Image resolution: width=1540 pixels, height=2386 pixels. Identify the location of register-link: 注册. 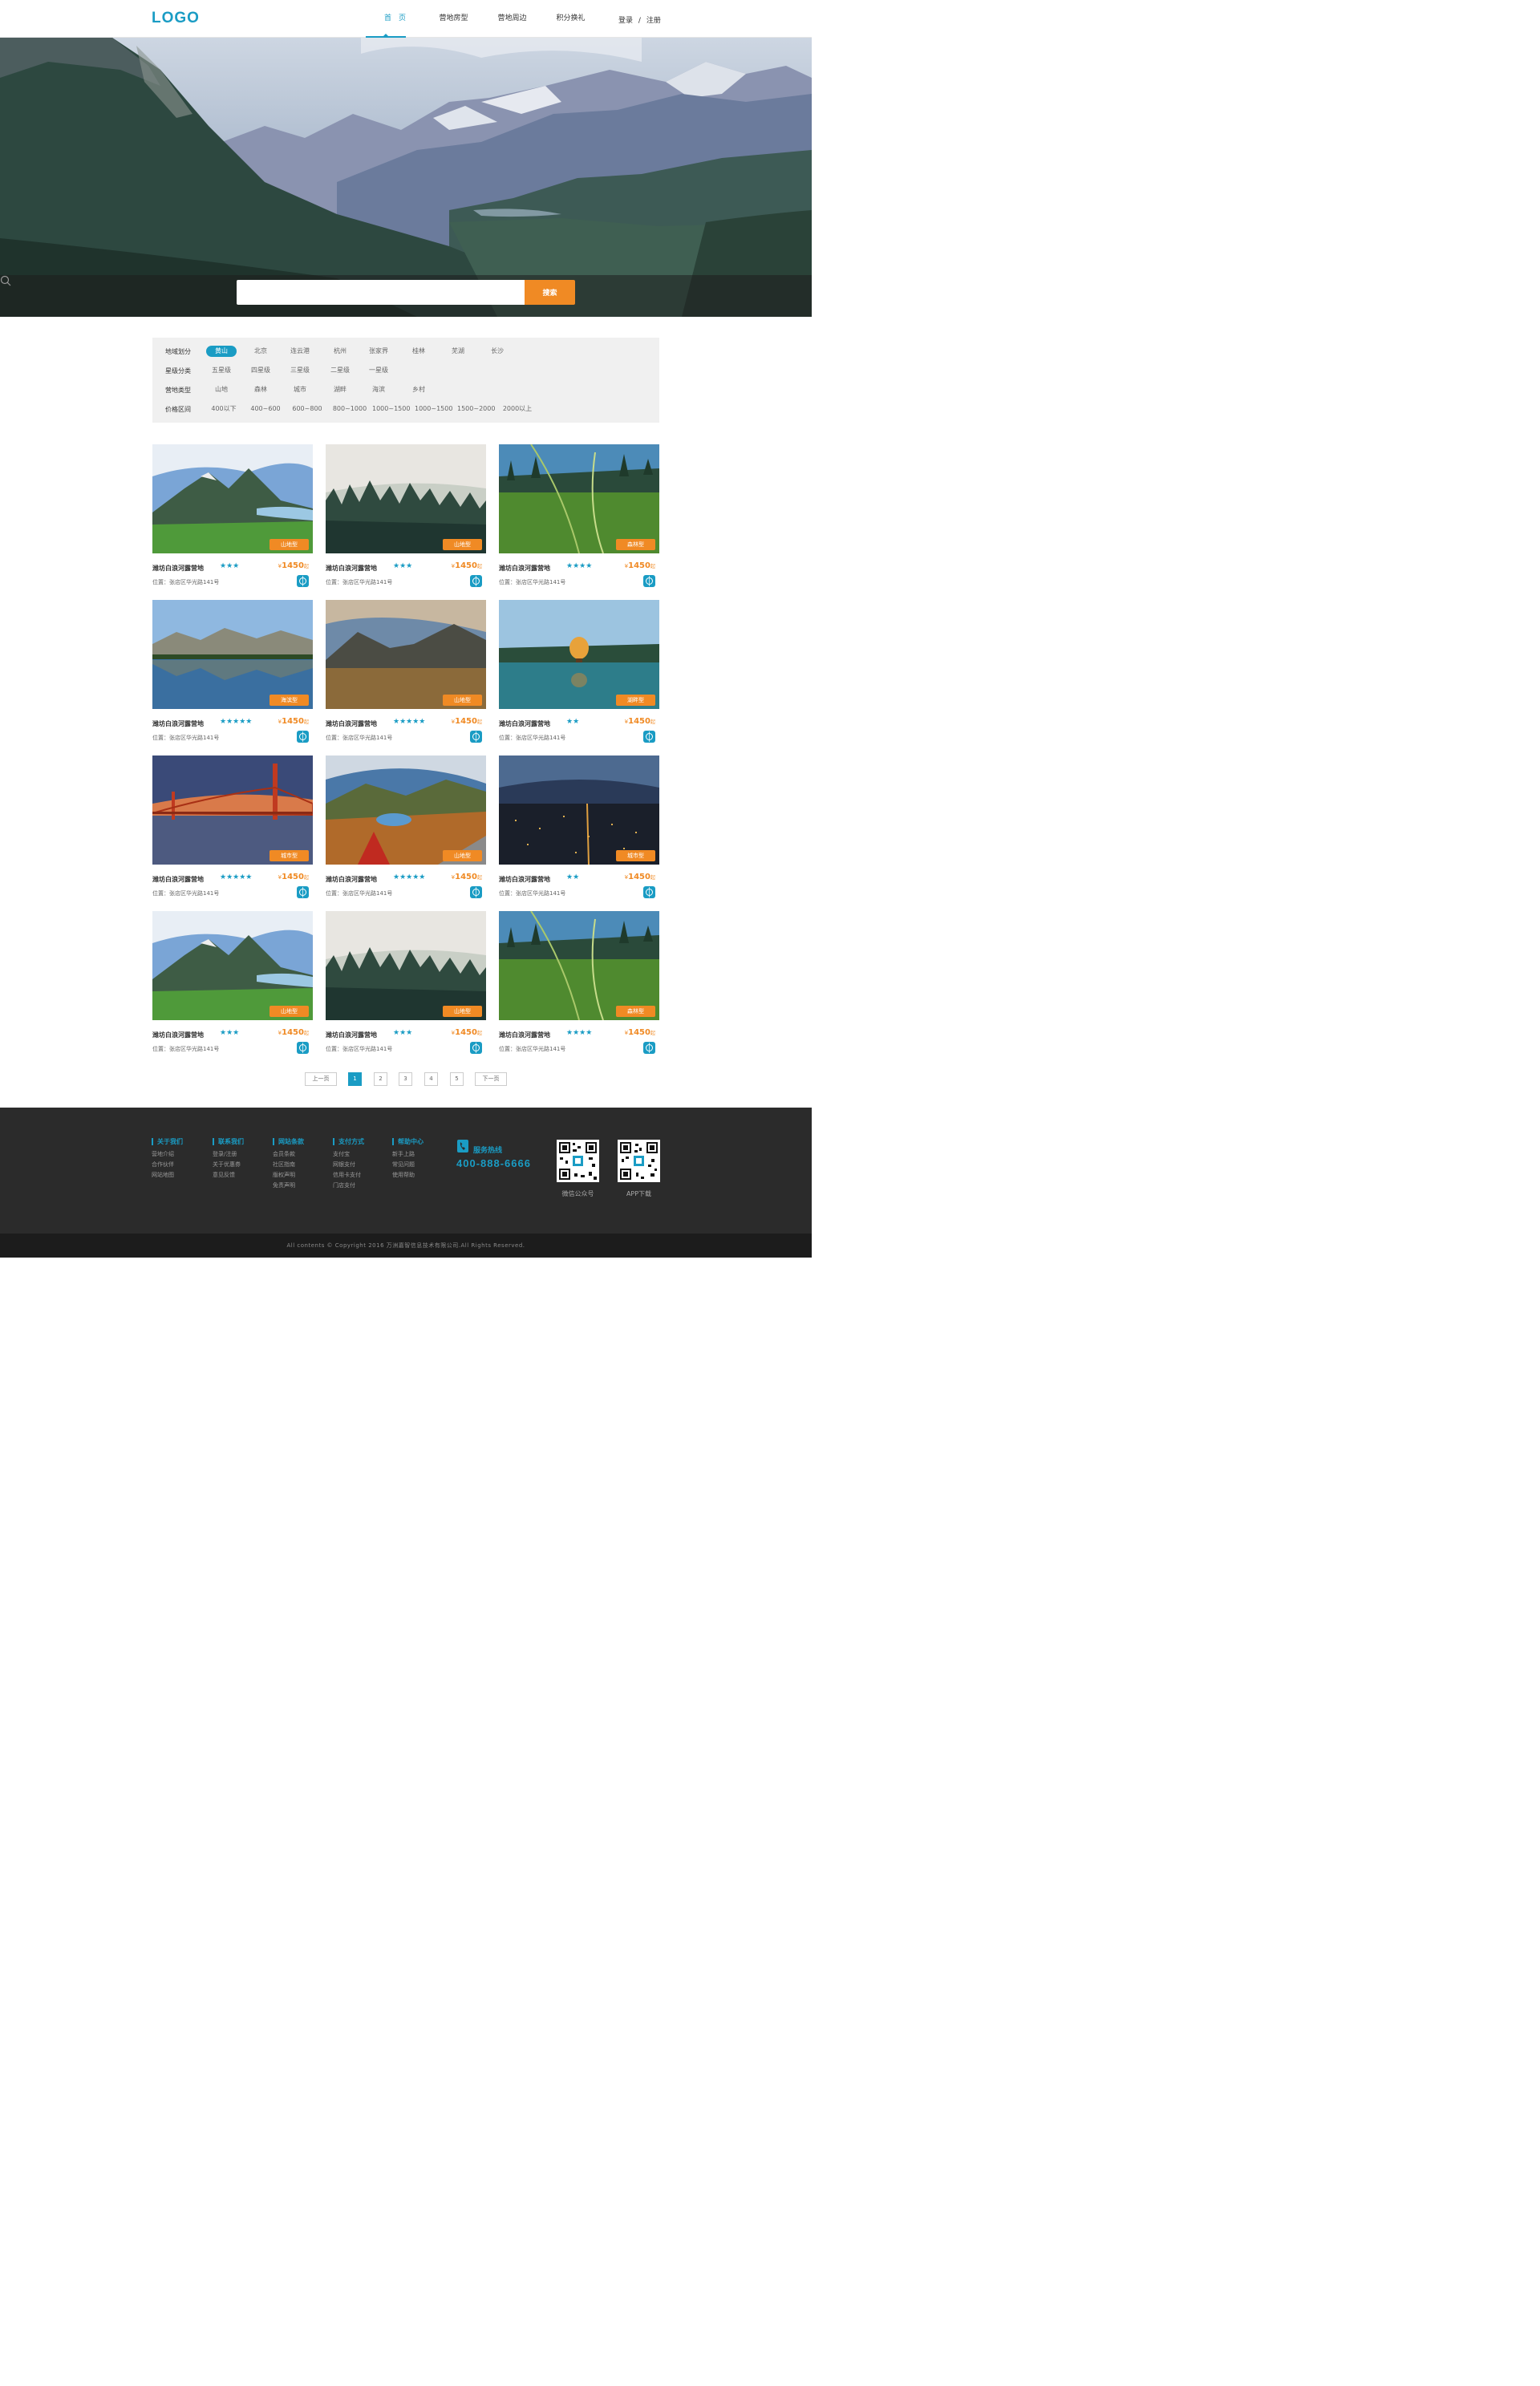
(653, 21).